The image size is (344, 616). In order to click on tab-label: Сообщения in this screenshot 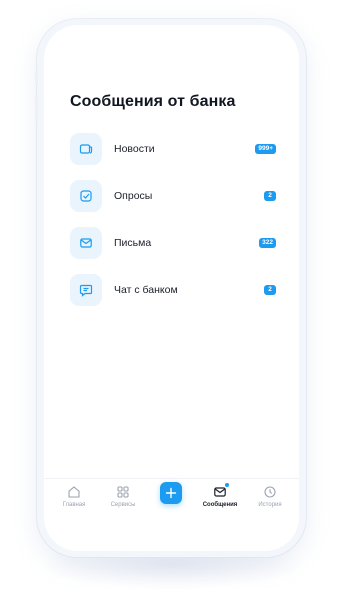, I will do `click(220, 505)`.